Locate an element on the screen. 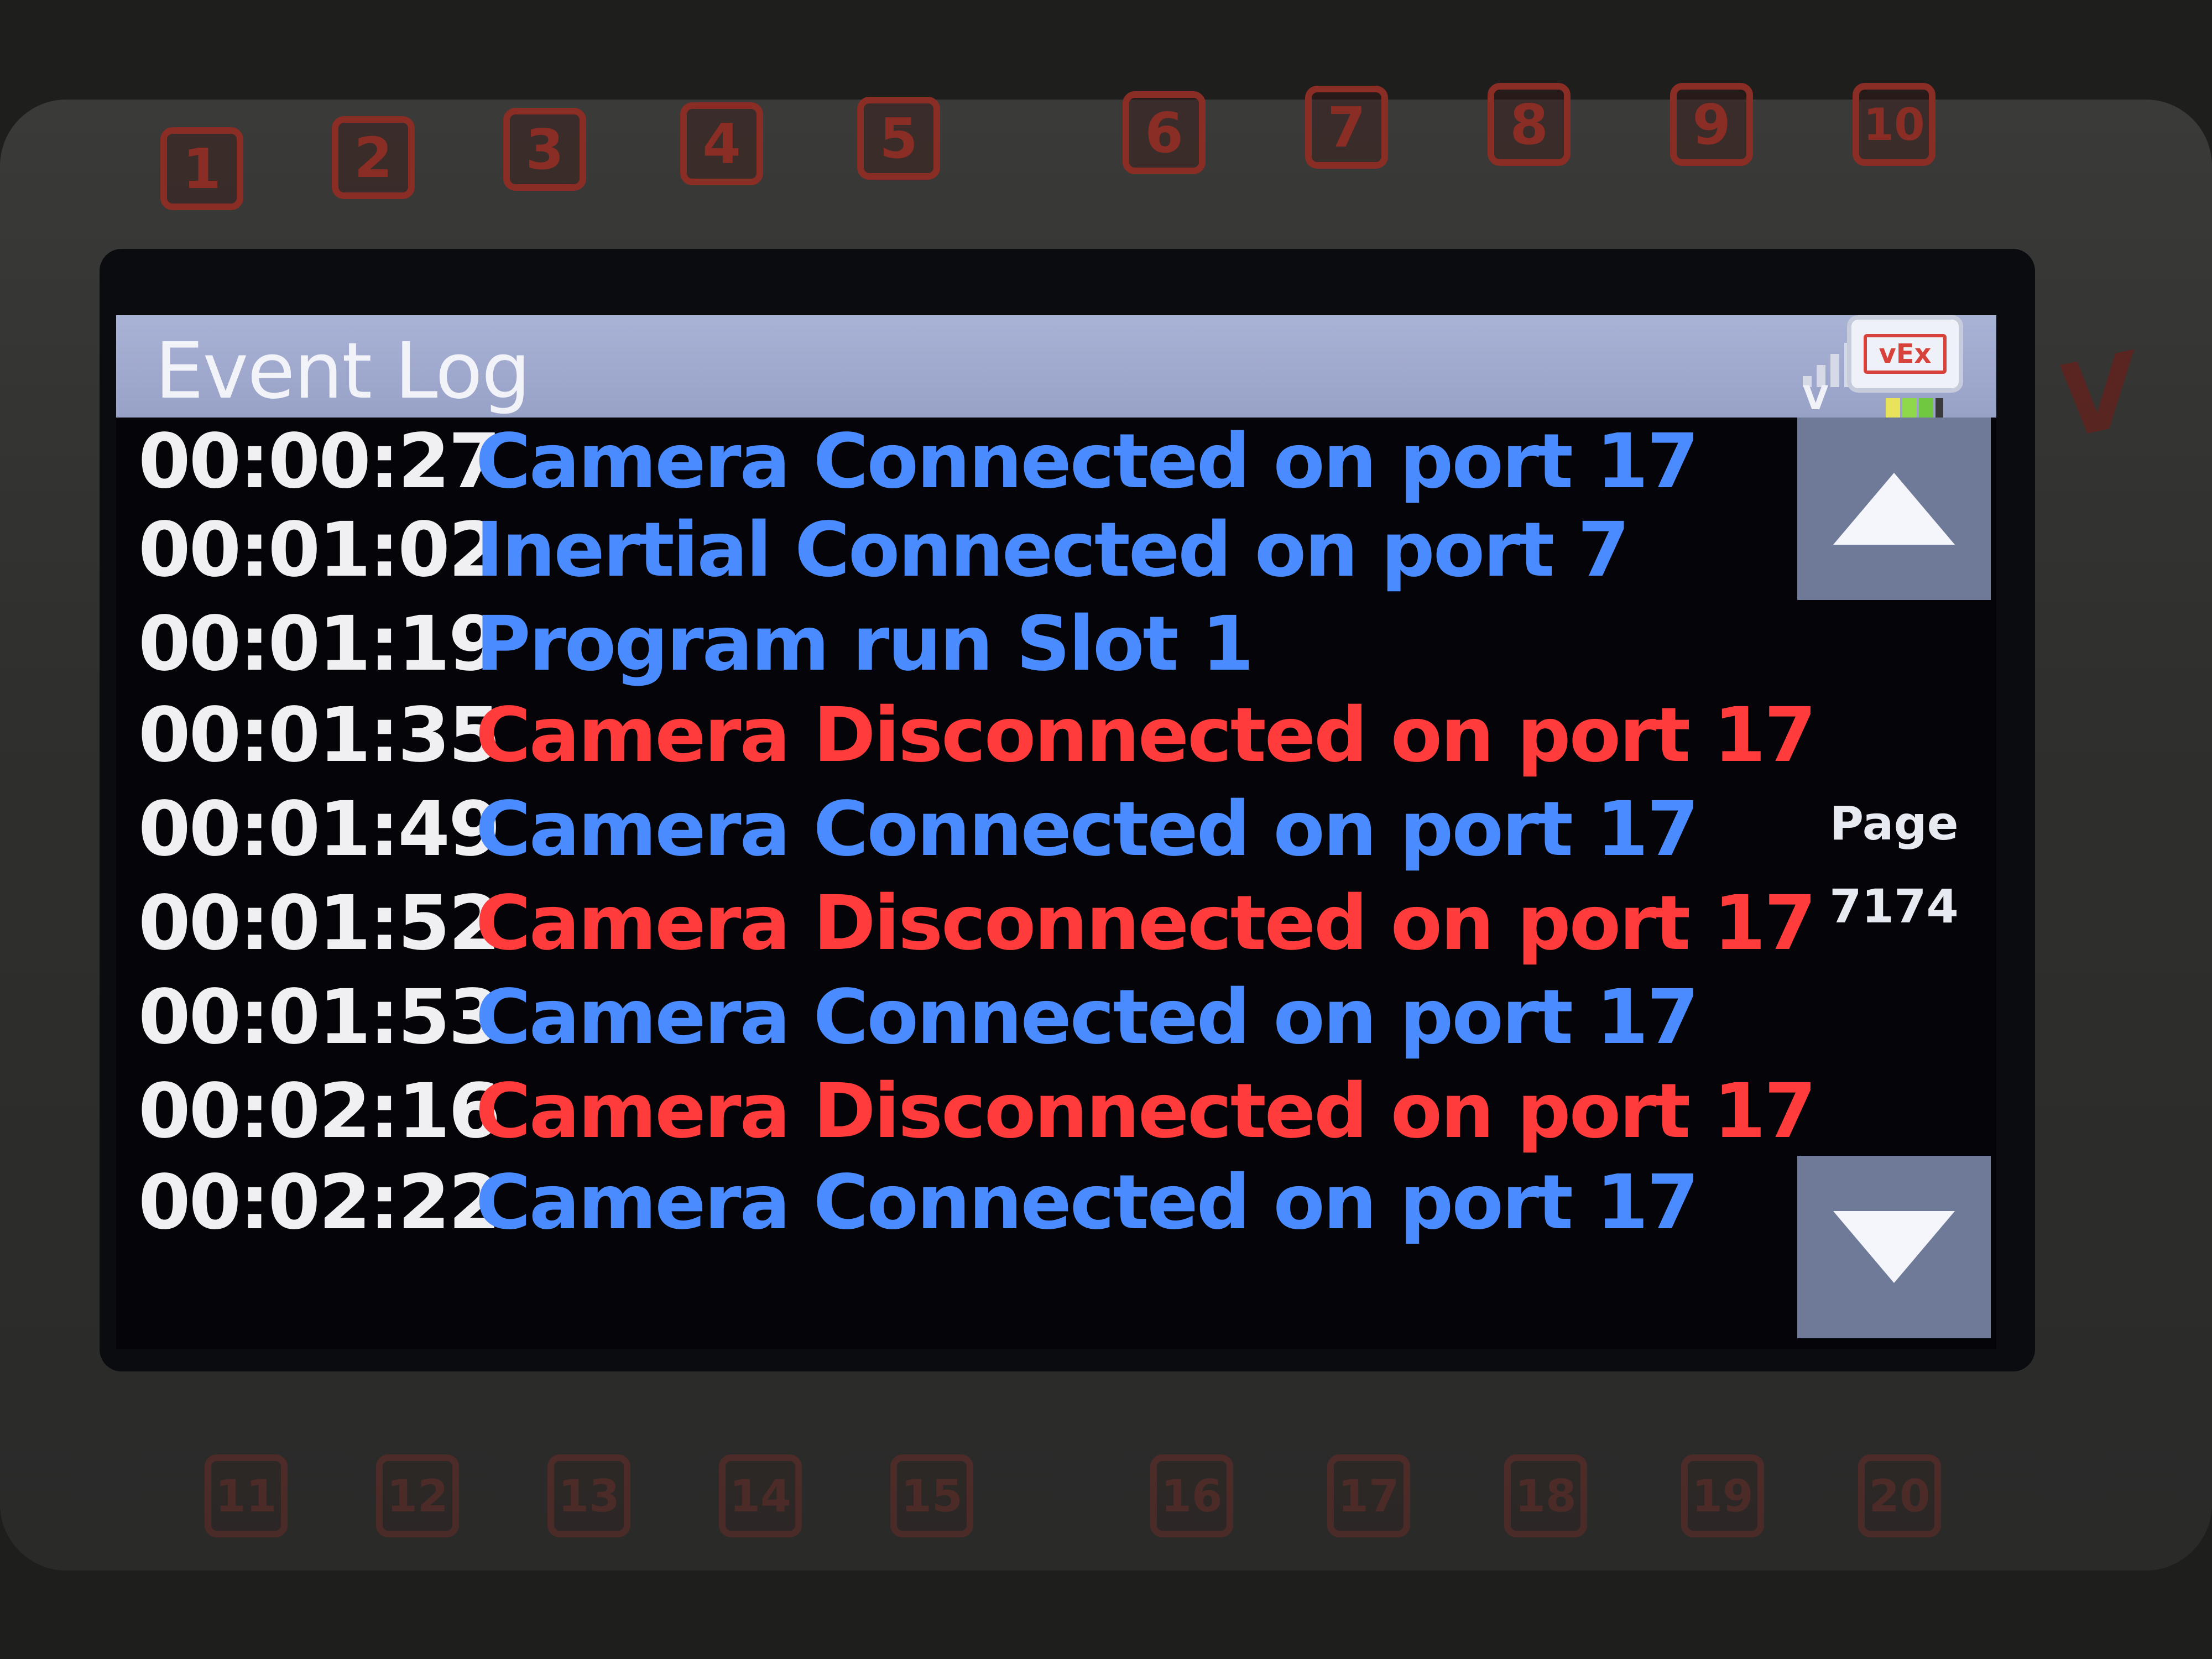 The image size is (2212, 1659). arrow-up-icon is located at coordinates (1894, 509).